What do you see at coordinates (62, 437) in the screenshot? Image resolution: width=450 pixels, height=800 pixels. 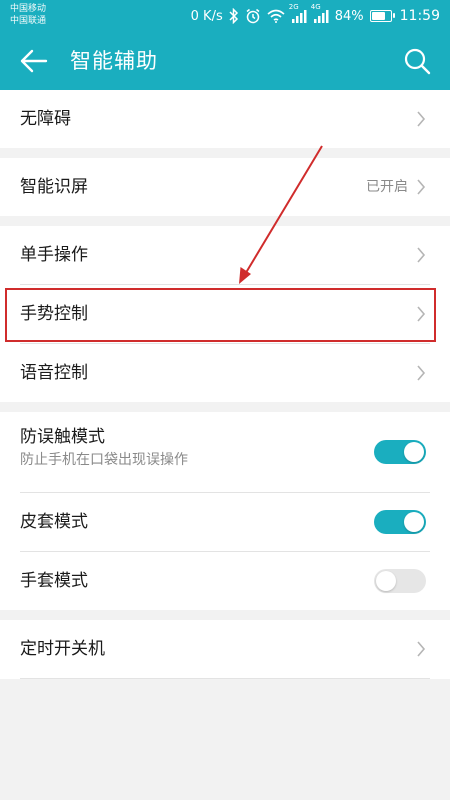 I see `pocket-mode-label: 防误触模式` at bounding box center [62, 437].